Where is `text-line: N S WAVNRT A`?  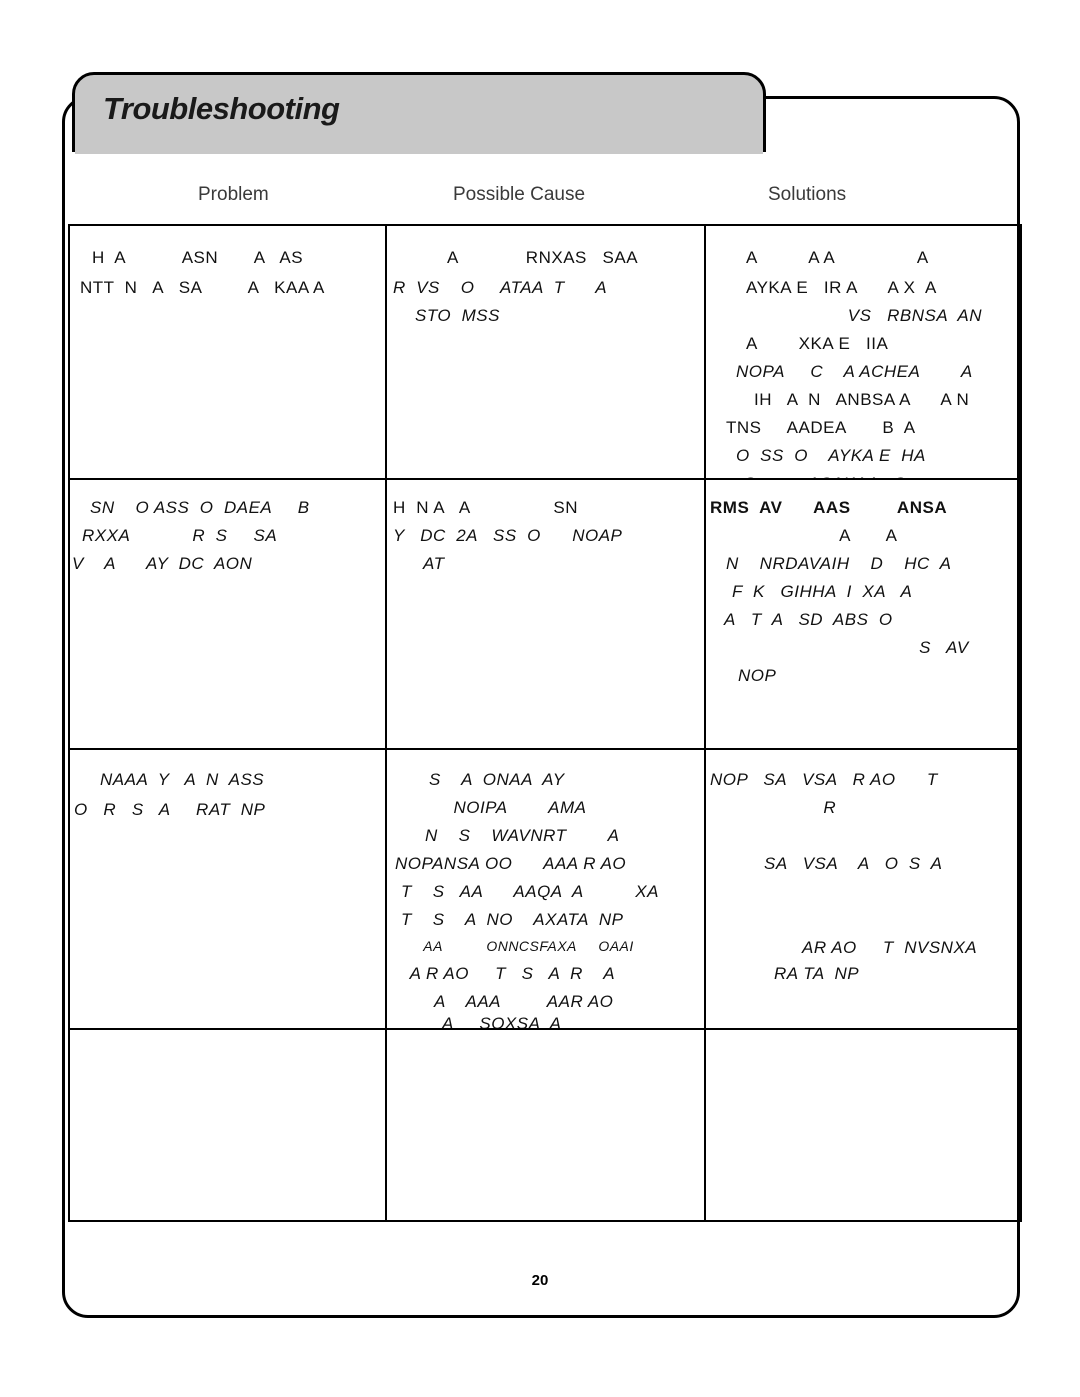
text-line: N S WAVNRT A is located at coordinates (522, 835).